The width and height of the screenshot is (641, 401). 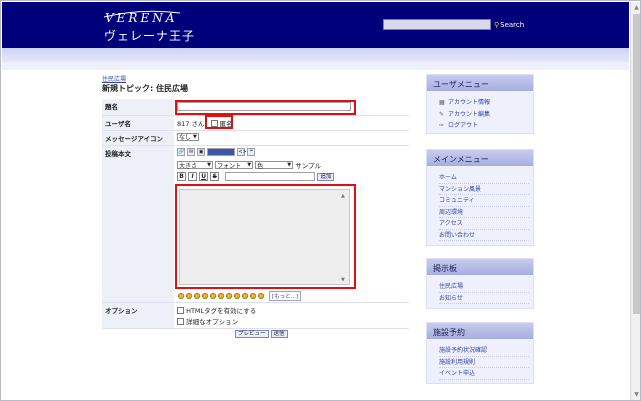 I want to click on options-label: オプション, so click(x=138, y=315).